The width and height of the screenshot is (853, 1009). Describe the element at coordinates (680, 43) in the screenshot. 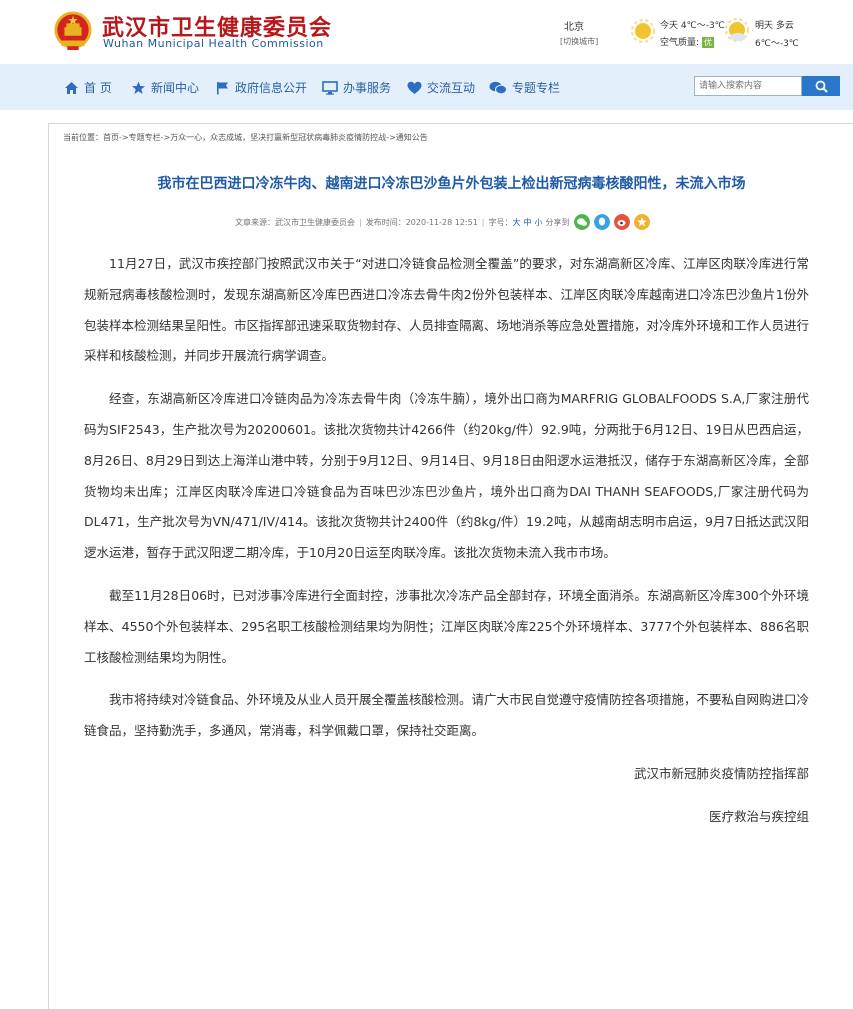

I see `air-quality-label: 空气质量:` at that location.